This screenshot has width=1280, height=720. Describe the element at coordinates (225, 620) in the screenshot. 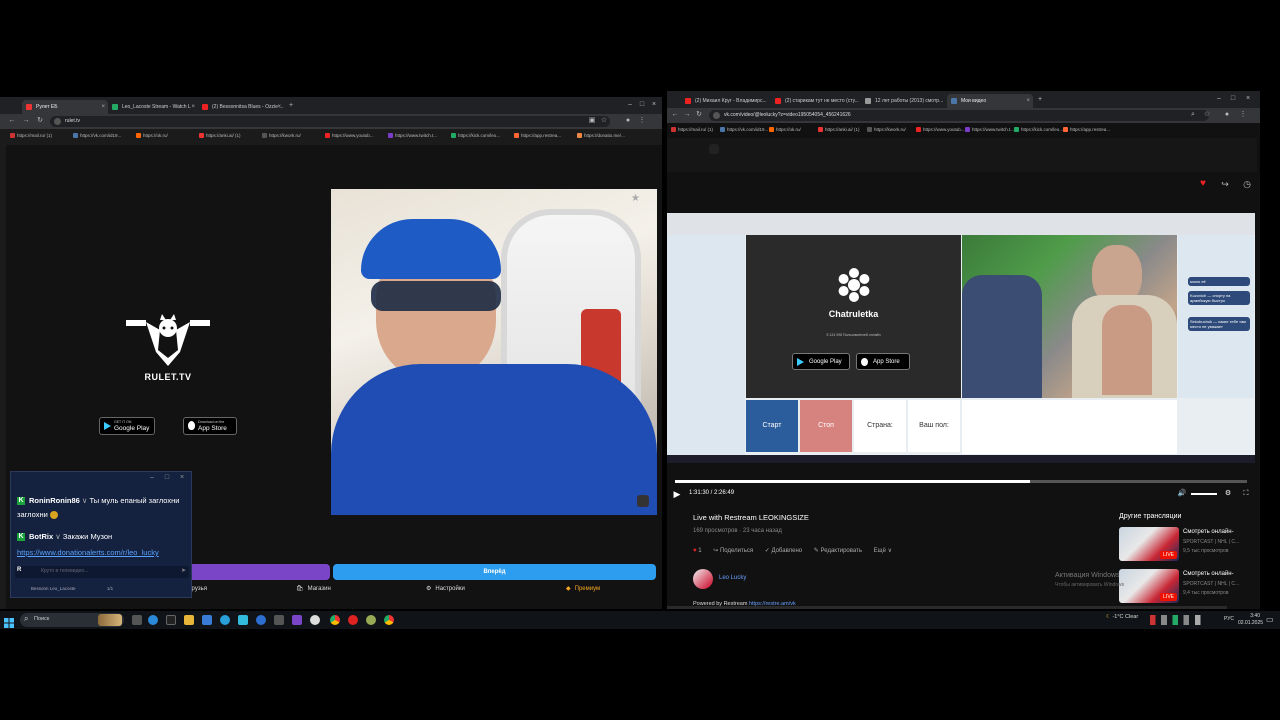

I see `telegram-icon` at that location.